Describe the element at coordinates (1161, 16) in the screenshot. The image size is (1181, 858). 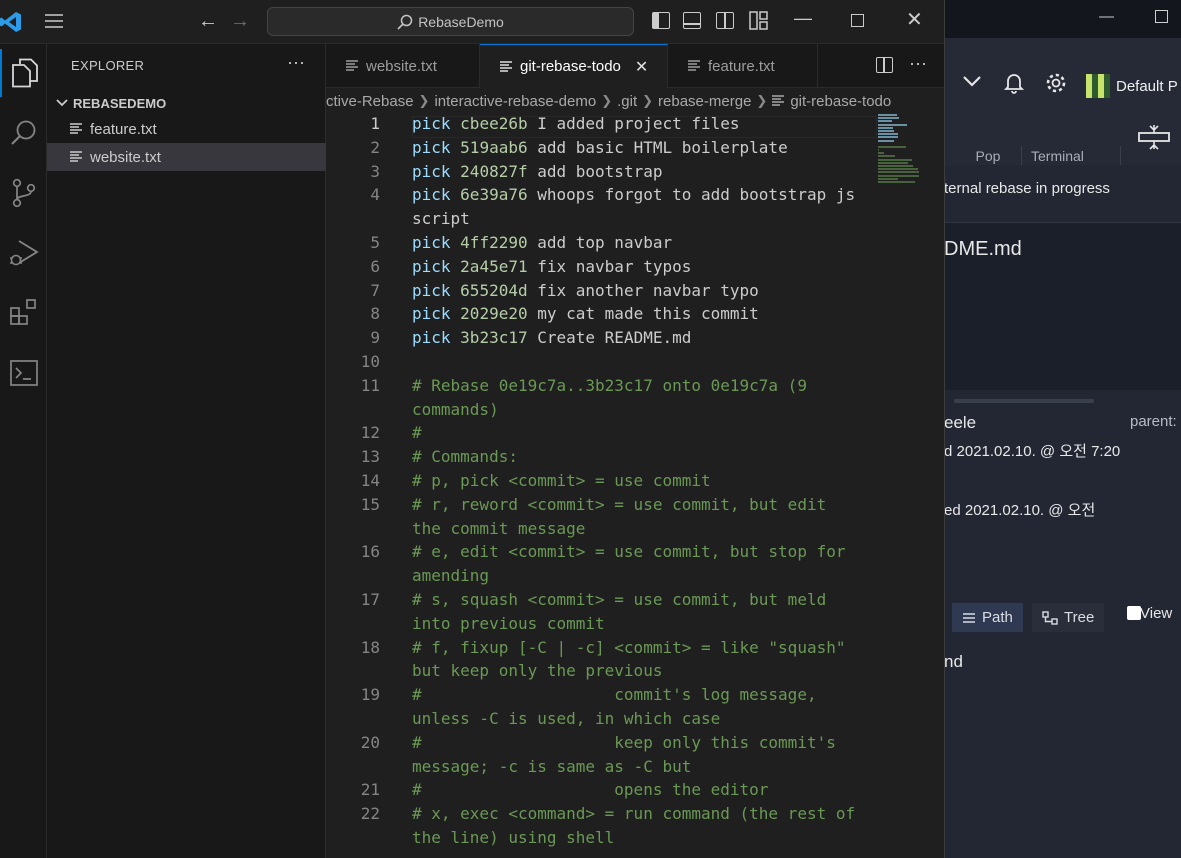
I see `bg-maximize-icon` at that location.